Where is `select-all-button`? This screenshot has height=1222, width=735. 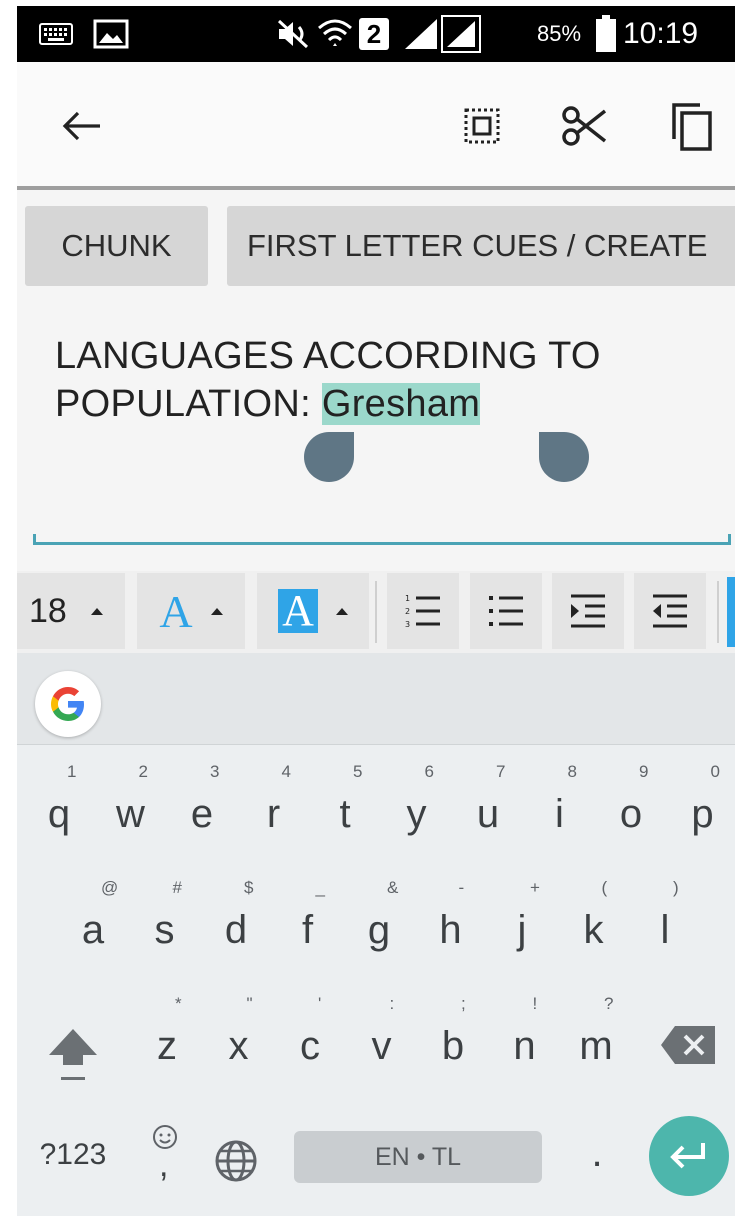 select-all-button is located at coordinates (482, 126).